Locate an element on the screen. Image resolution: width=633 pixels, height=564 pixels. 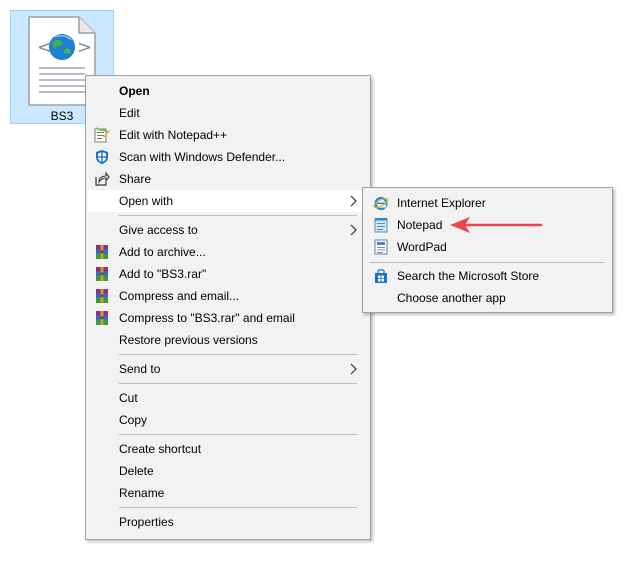
menu-item-copy: Copy is located at coordinates (228, 420).